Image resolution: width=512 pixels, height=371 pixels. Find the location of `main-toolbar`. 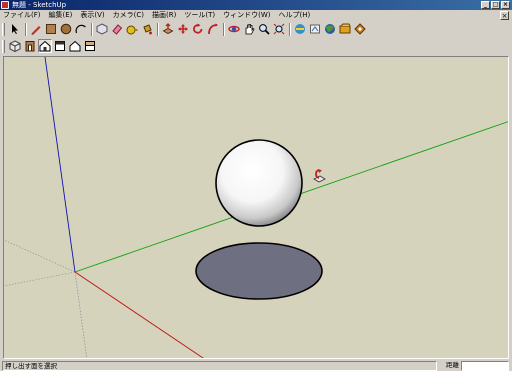

main-toolbar is located at coordinates (256, 29).